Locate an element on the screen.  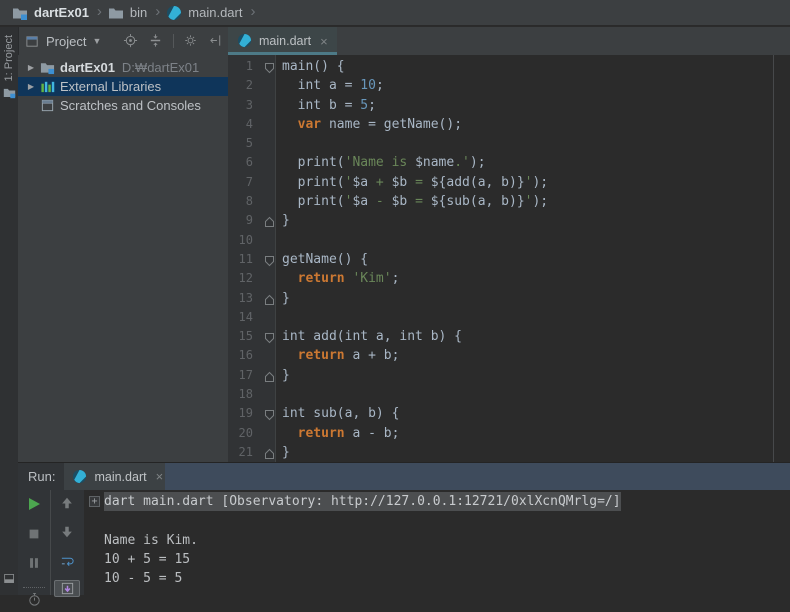
run-tab-main-dart: main.dart × is located at coordinates (118, 476).